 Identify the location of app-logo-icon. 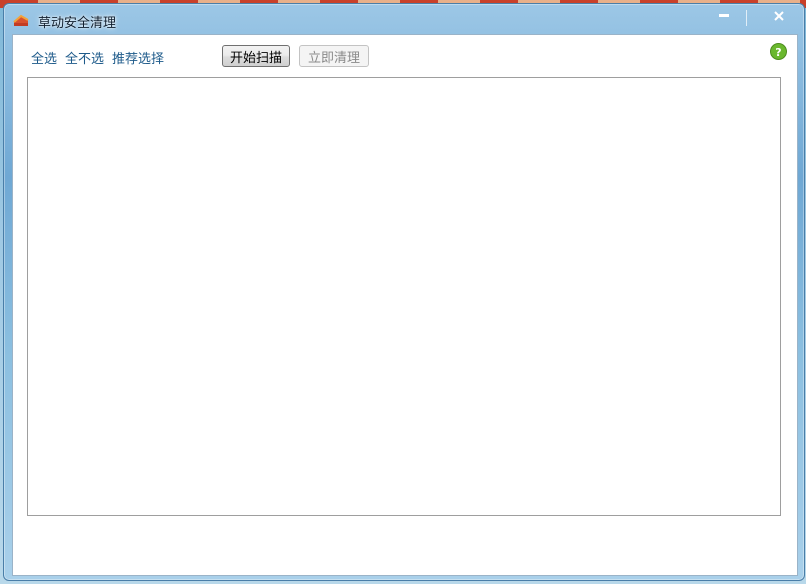
(21, 20).